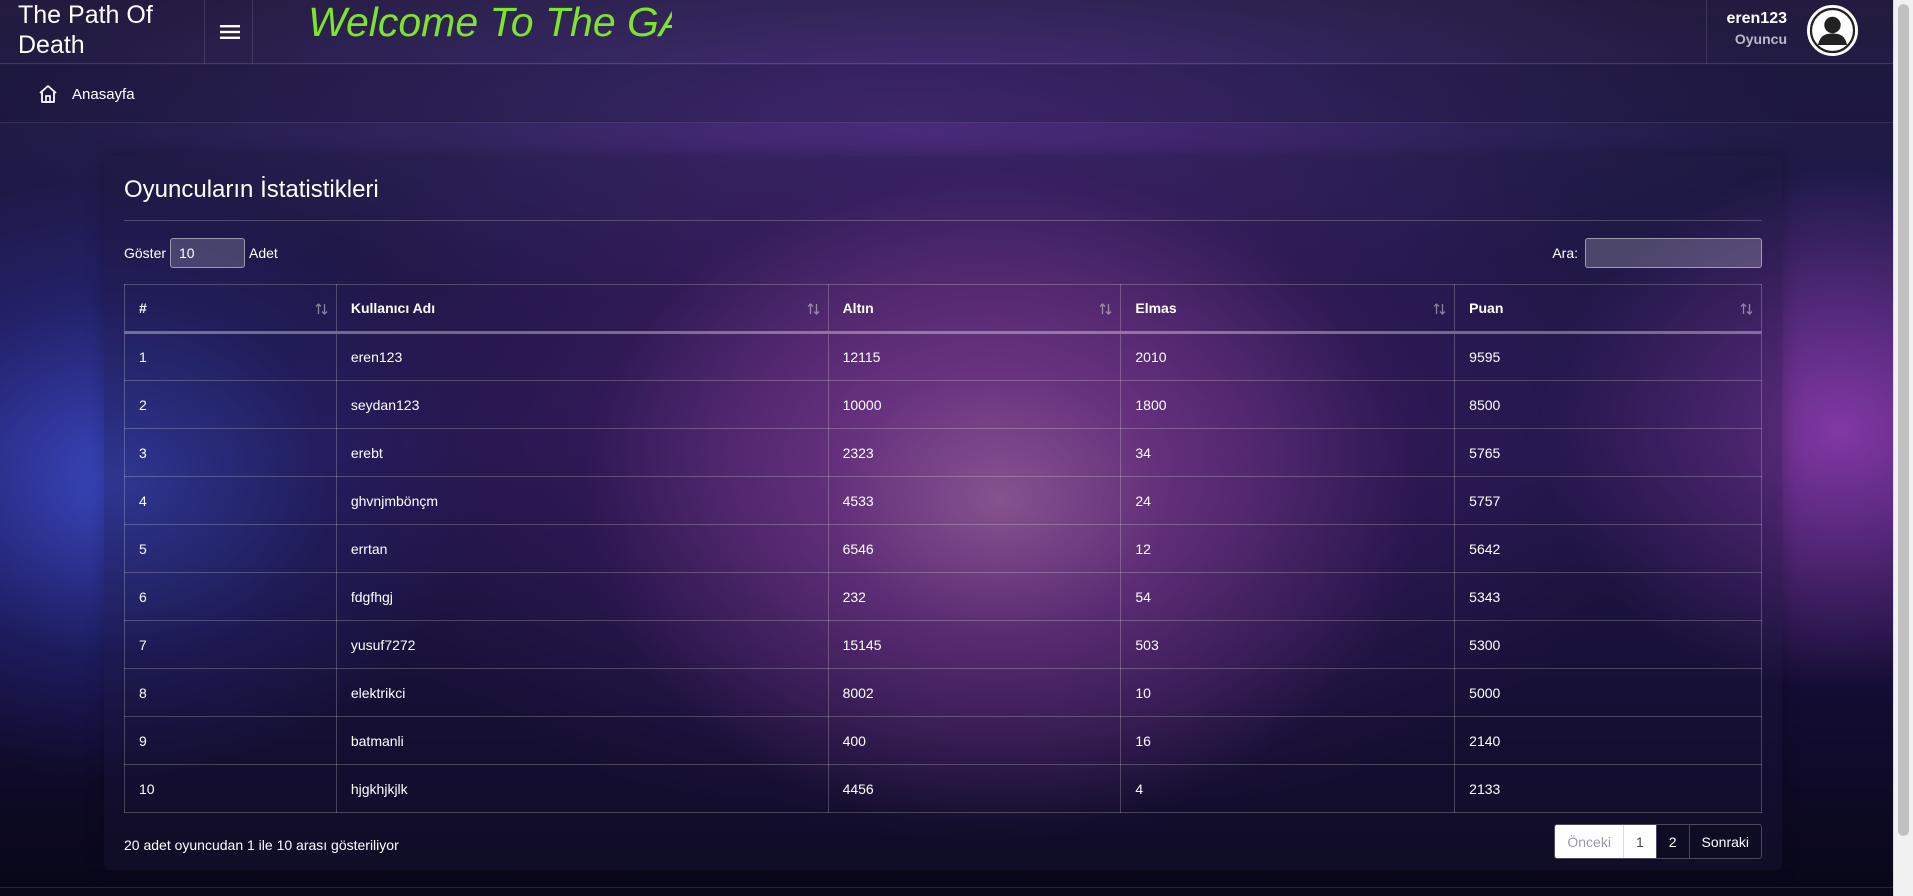 The height and width of the screenshot is (896, 1913). Describe the element at coordinates (251, 189) in the screenshot. I see `panel-title: Oyuncuların İstatistikleri` at that location.